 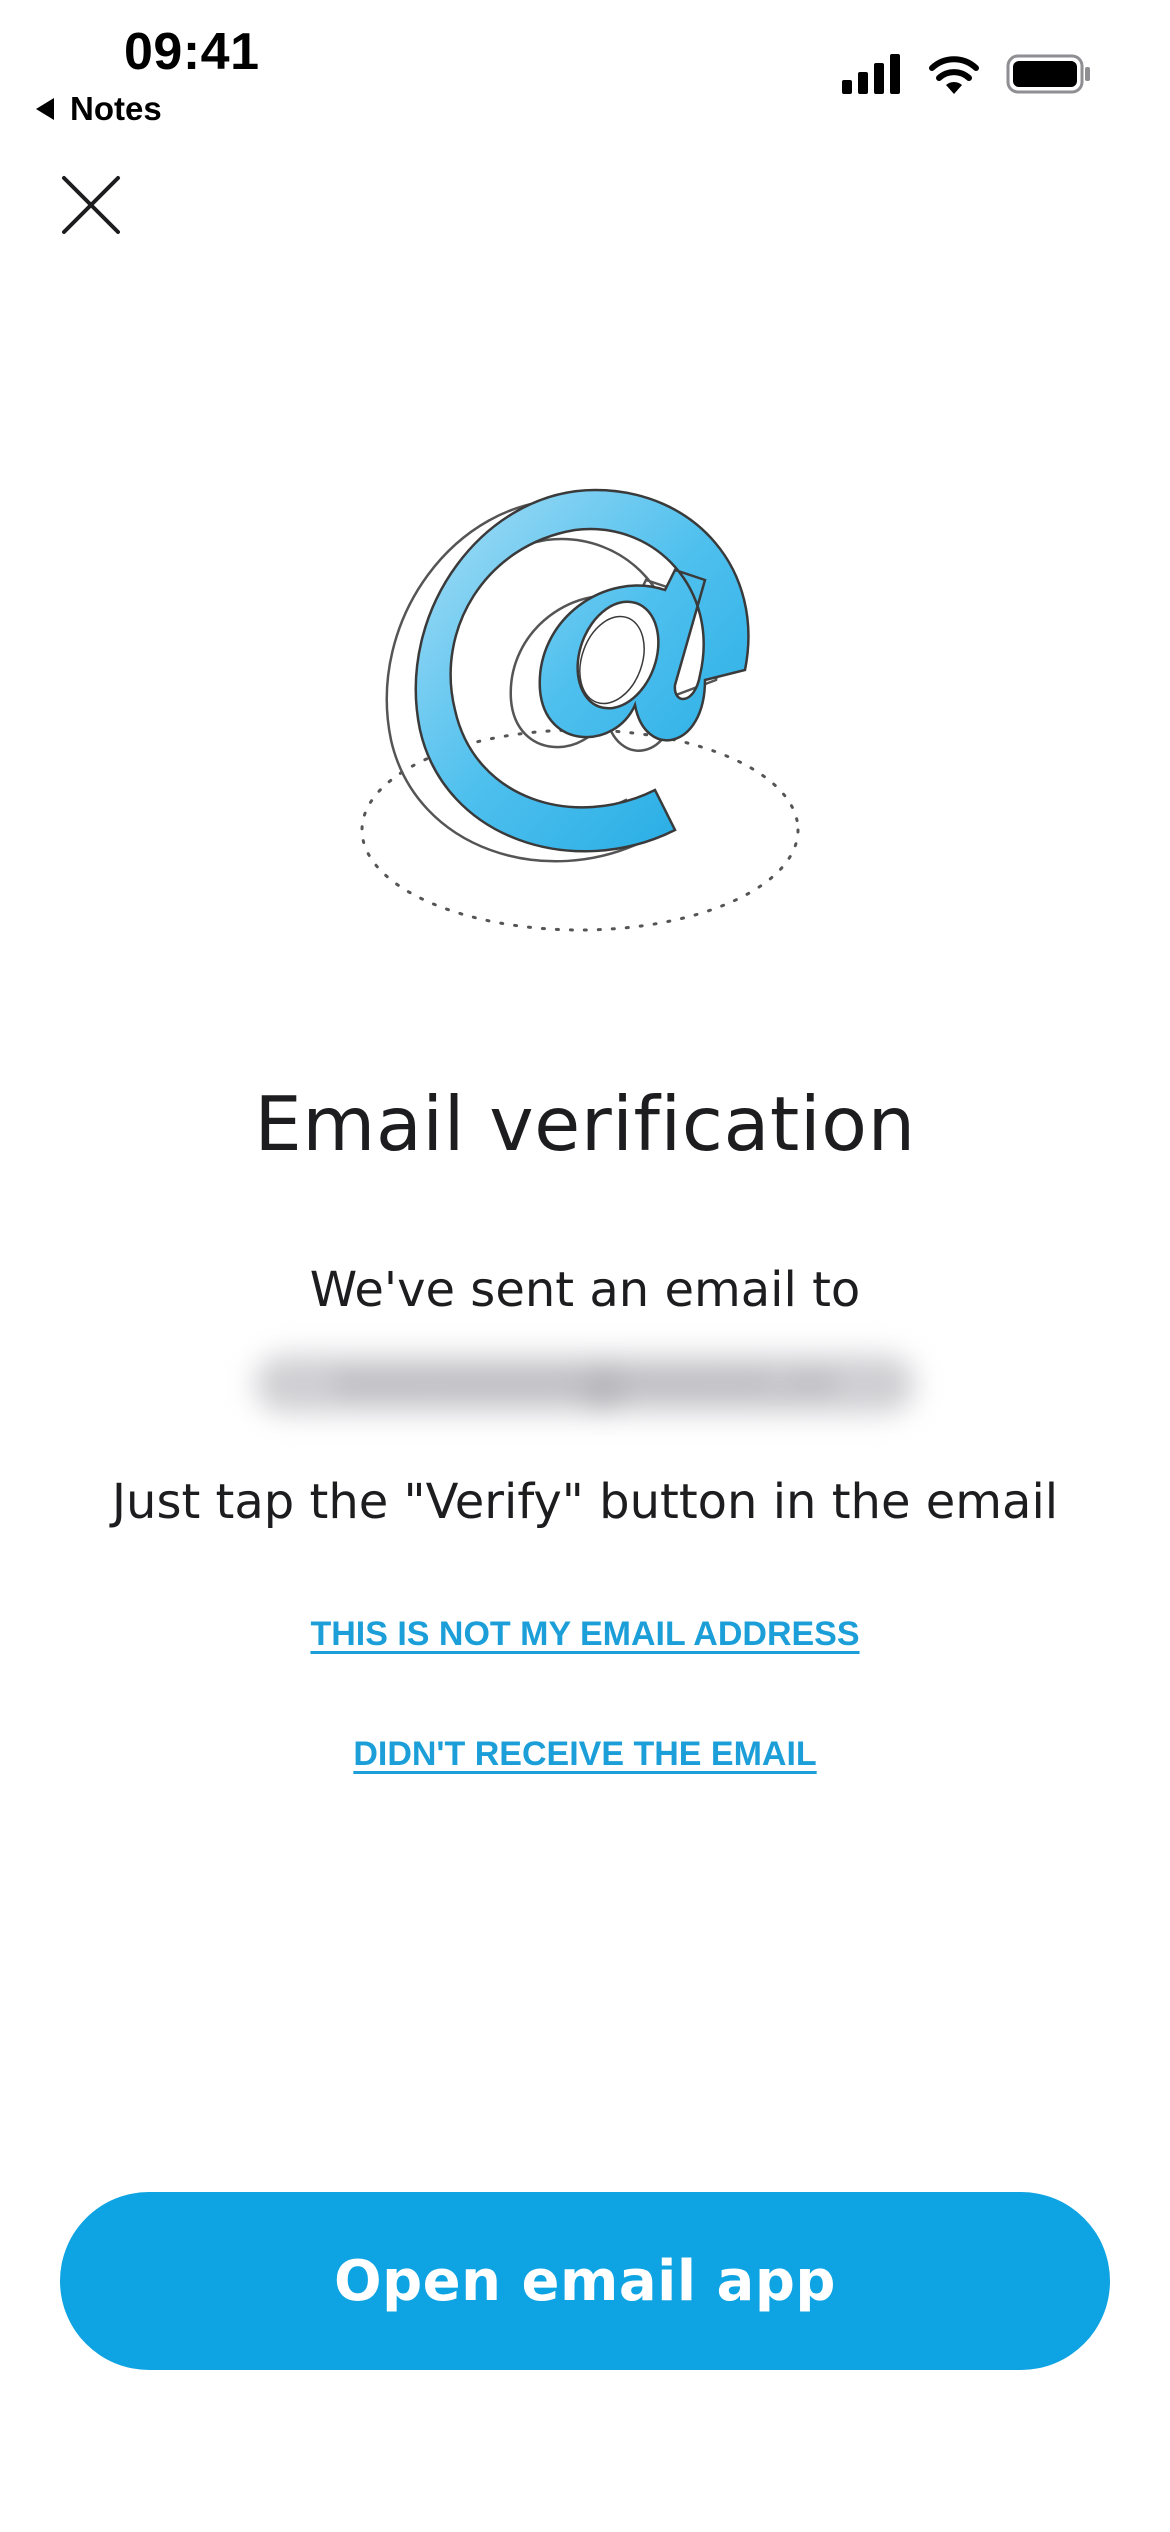 I want to click on not-my-email-link: THIS IS NOT MY EMAIL ADDRESS, so click(x=585, y=1634).